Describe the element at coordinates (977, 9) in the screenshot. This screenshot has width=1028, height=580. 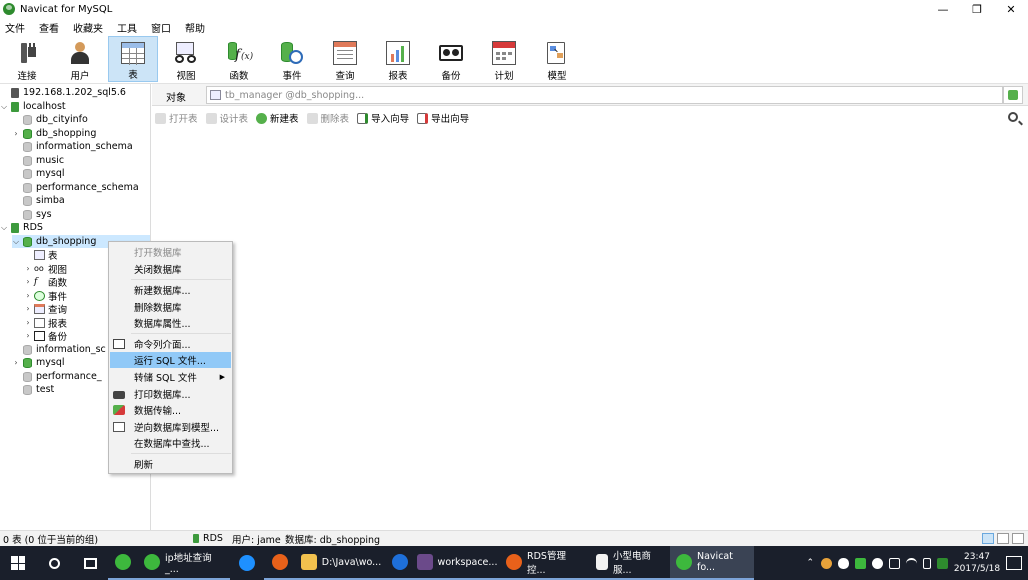
I see `restore-button: ❐` at that location.